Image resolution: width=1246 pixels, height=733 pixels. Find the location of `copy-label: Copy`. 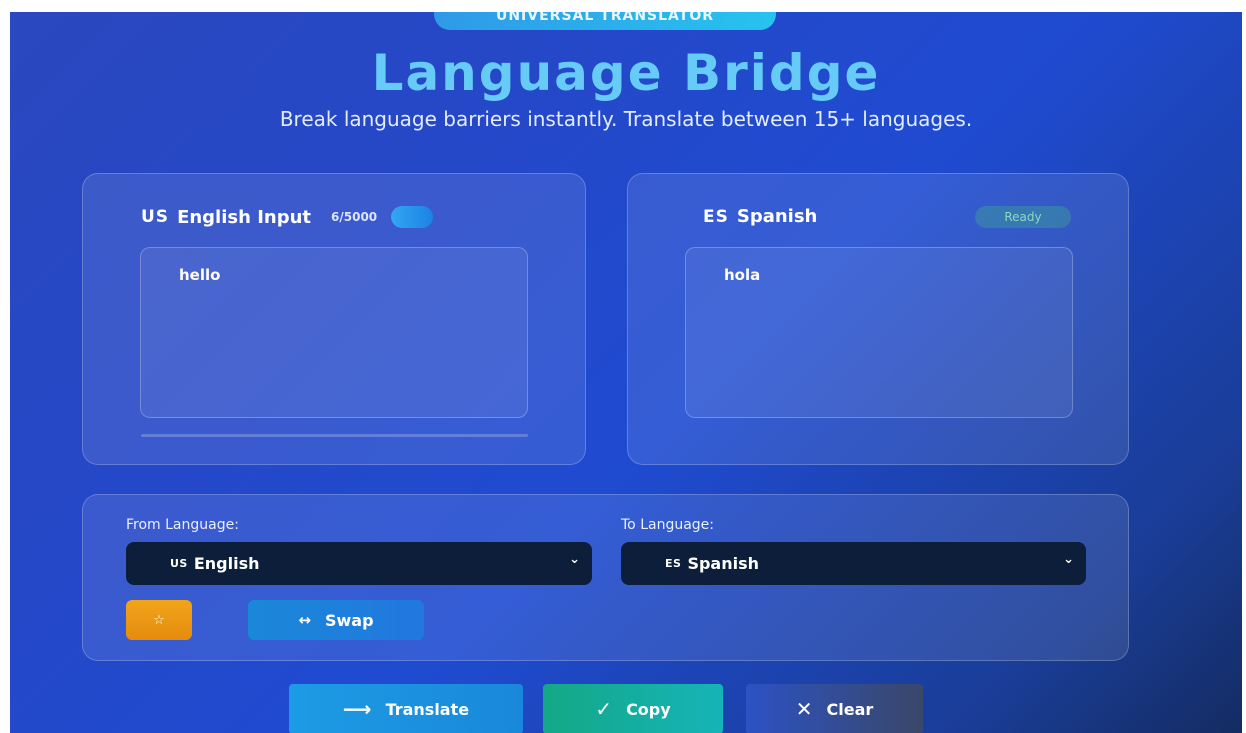

copy-label: Copy is located at coordinates (648, 709).